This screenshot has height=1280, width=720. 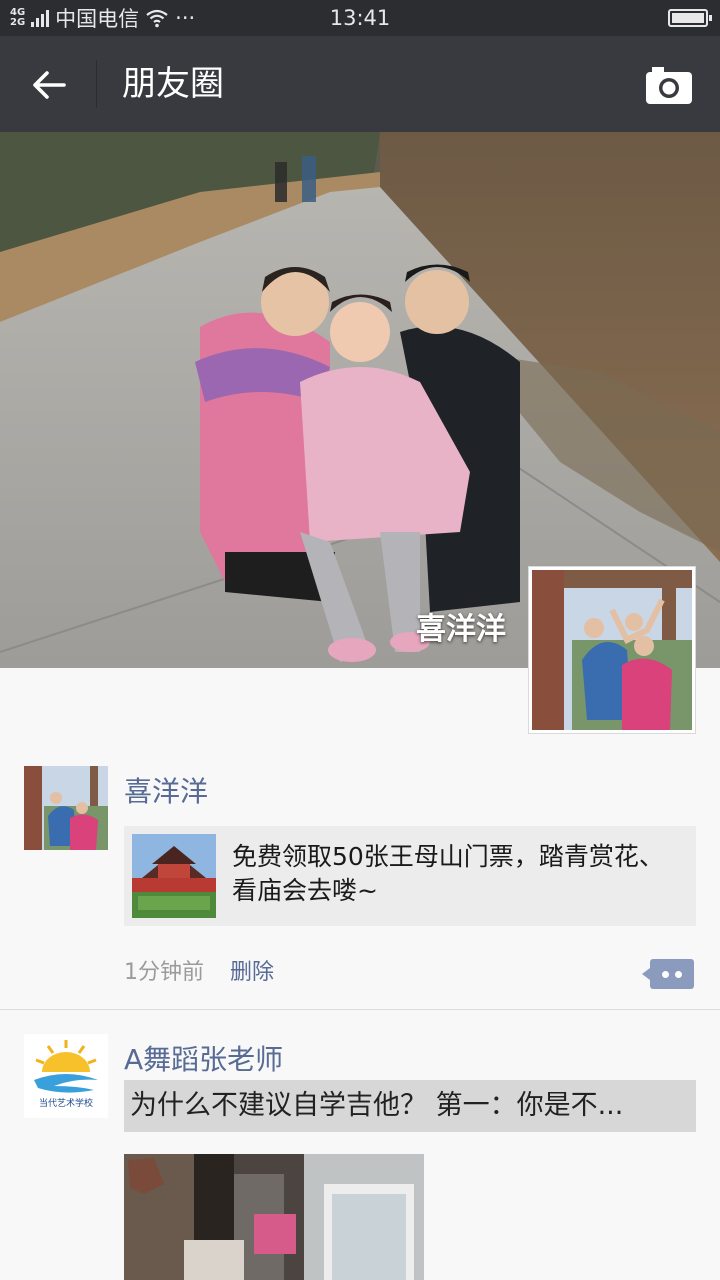 What do you see at coordinates (360, 1009) in the screenshot?
I see `post-divider` at bounding box center [360, 1009].